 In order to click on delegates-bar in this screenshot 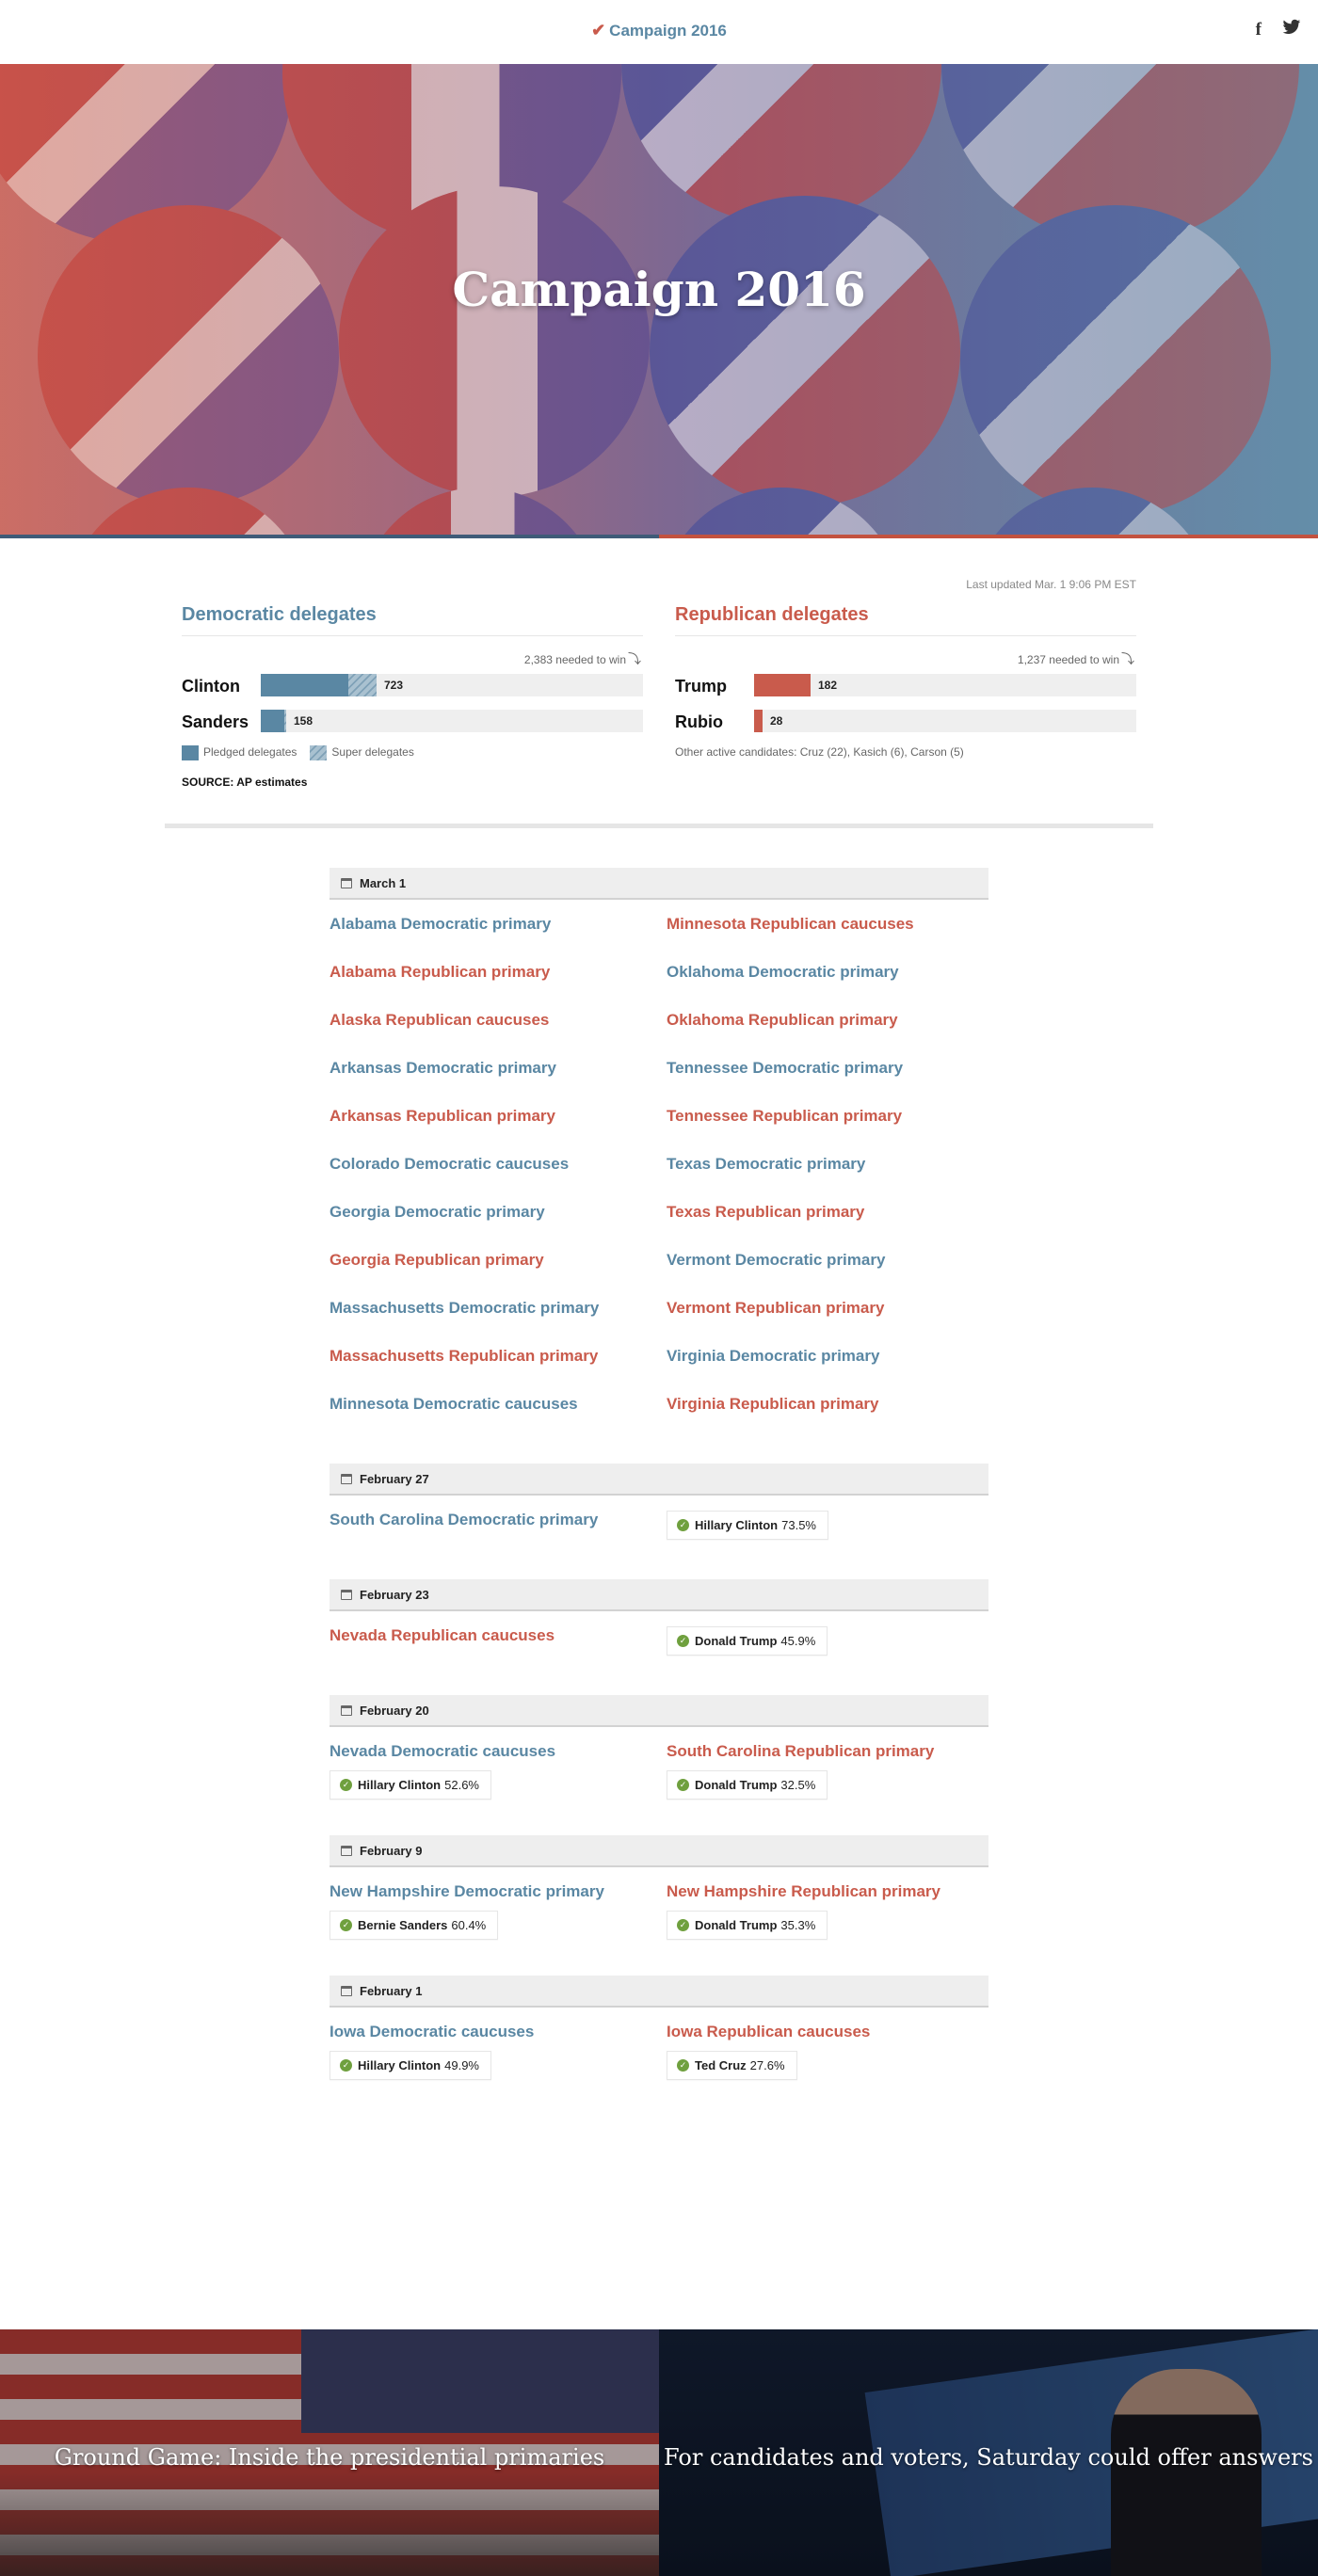, I will do `click(782, 685)`.